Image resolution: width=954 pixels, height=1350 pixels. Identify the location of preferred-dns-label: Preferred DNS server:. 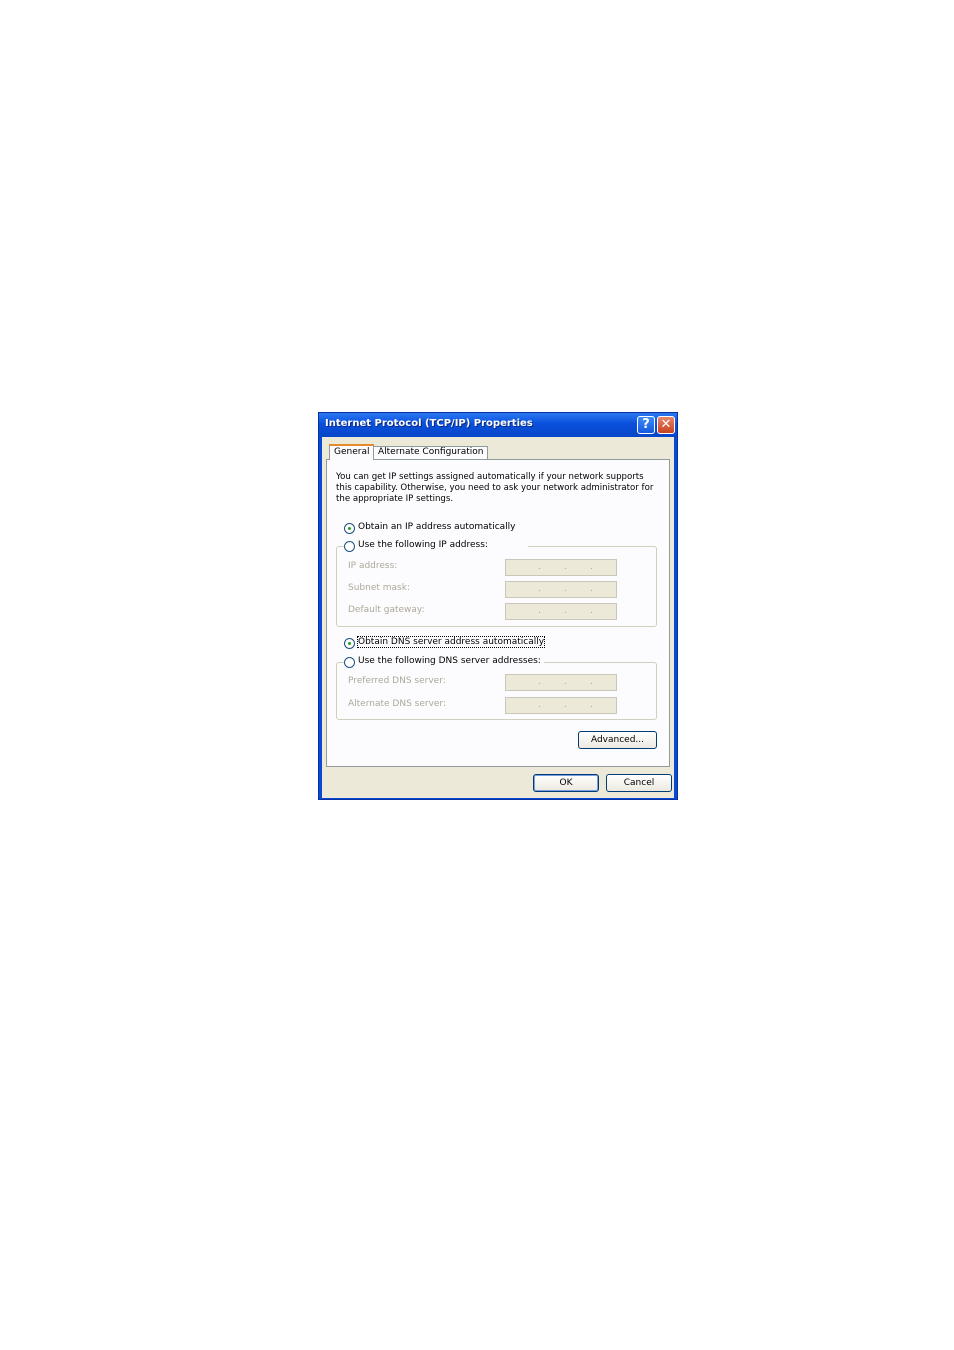
(397, 681).